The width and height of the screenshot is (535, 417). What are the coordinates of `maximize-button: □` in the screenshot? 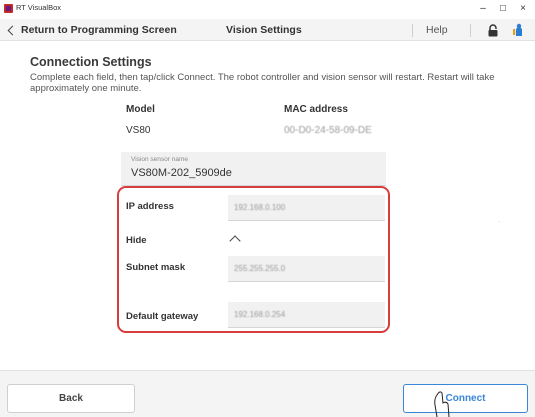 It's located at (503, 9).